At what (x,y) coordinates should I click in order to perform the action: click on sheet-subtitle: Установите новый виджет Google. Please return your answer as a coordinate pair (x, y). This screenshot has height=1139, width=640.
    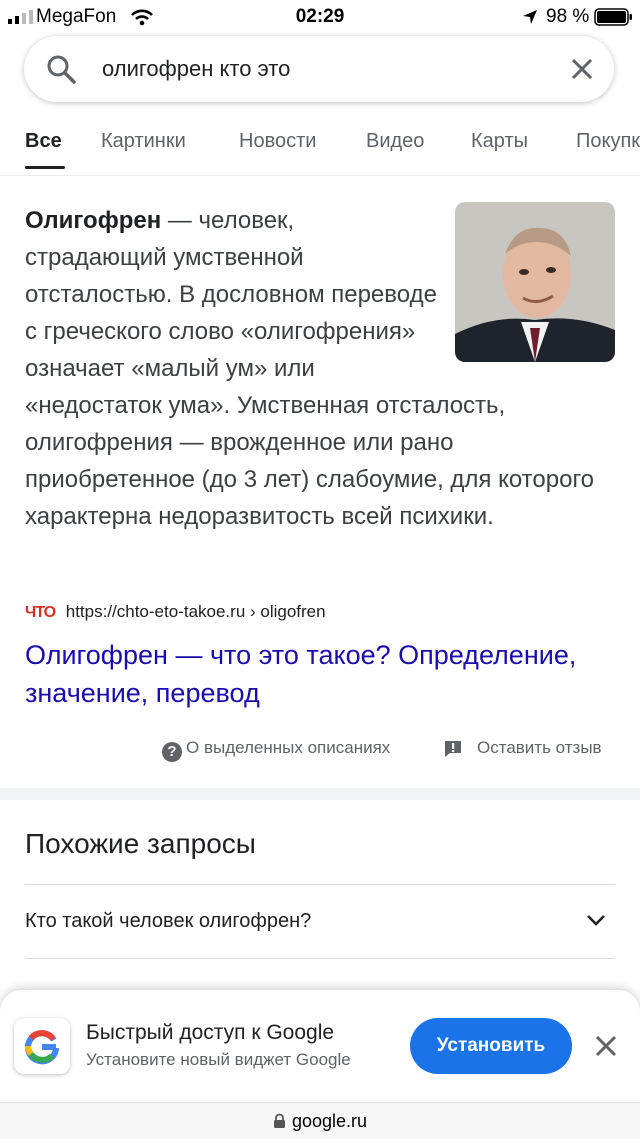
    Looking at the image, I should click on (218, 1059).